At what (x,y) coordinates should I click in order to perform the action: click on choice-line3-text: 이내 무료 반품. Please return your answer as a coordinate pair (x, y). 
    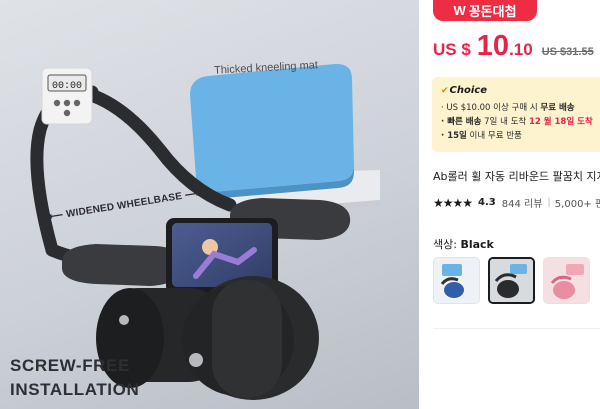
    Looking at the image, I should click on (494, 136).